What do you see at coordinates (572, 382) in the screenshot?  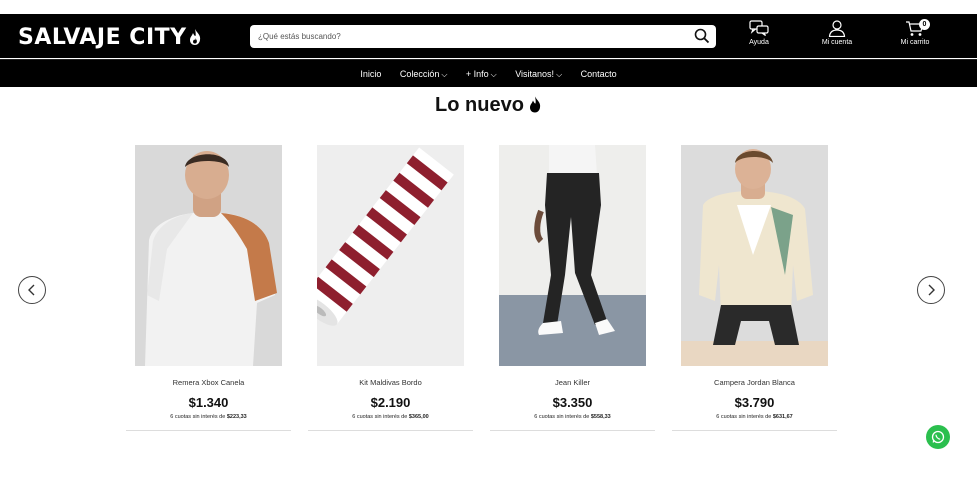 I see `product-name: Jean Killer` at bounding box center [572, 382].